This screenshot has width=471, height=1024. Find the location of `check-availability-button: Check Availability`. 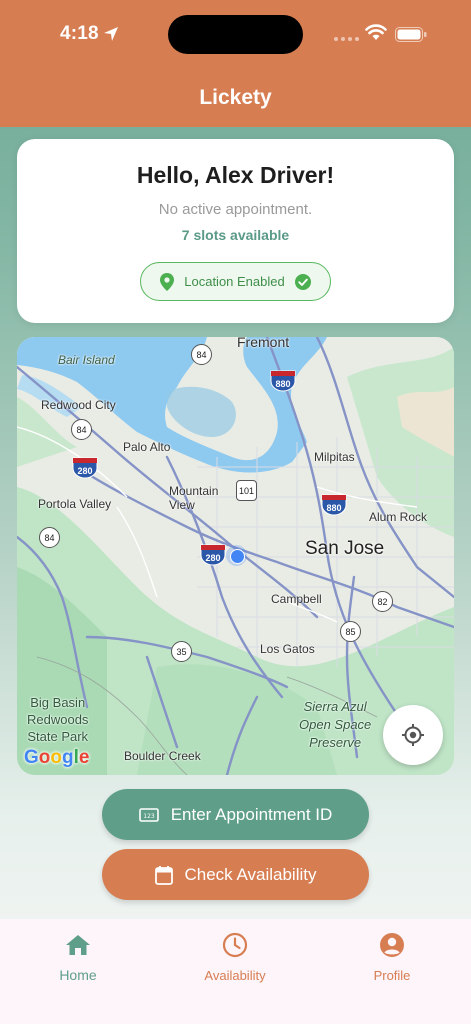

check-availability-button: Check Availability is located at coordinates (235, 874).